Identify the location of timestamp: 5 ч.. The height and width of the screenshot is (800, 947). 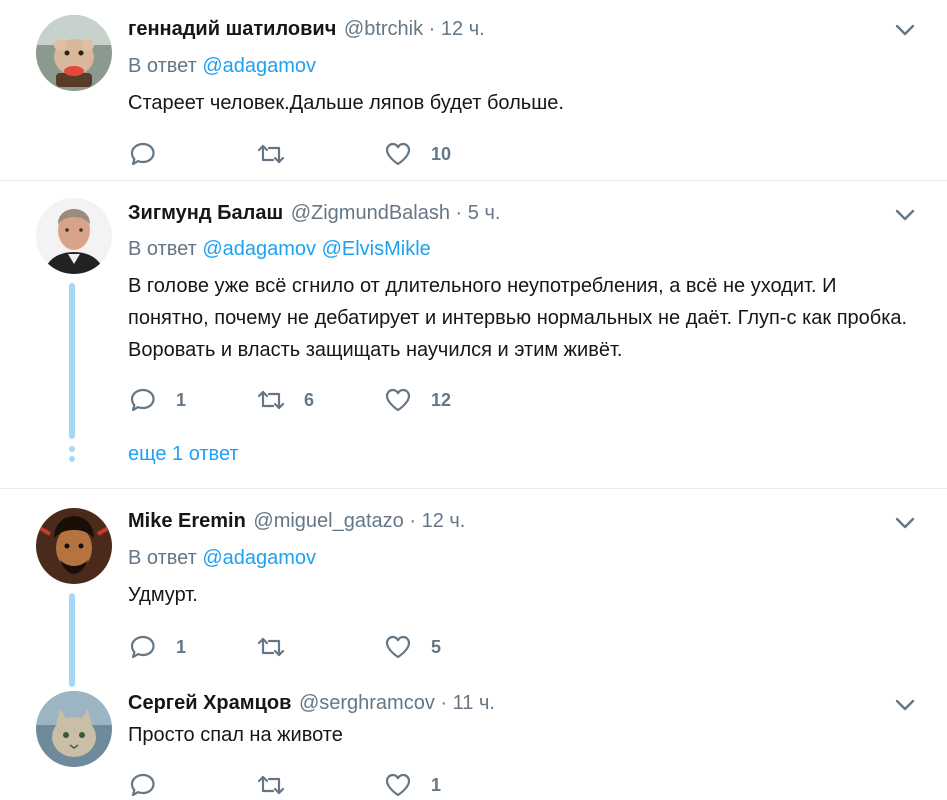
(484, 213).